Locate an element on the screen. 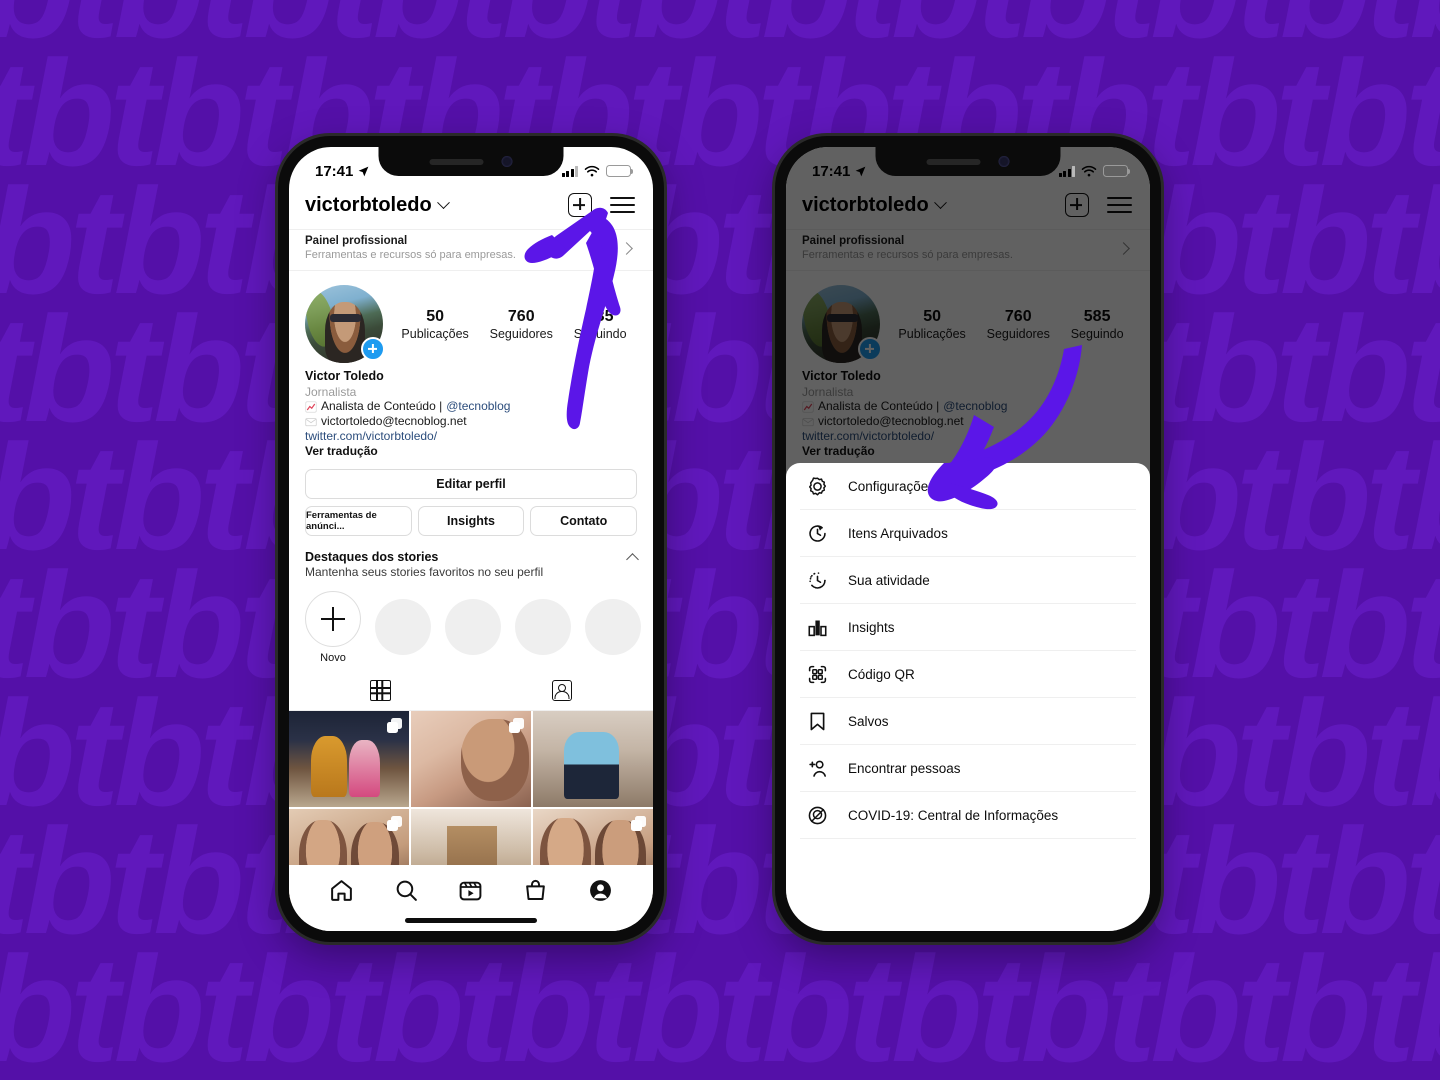 This screenshot has height=1080, width=1440. profile-category: Jornalista is located at coordinates (331, 391).